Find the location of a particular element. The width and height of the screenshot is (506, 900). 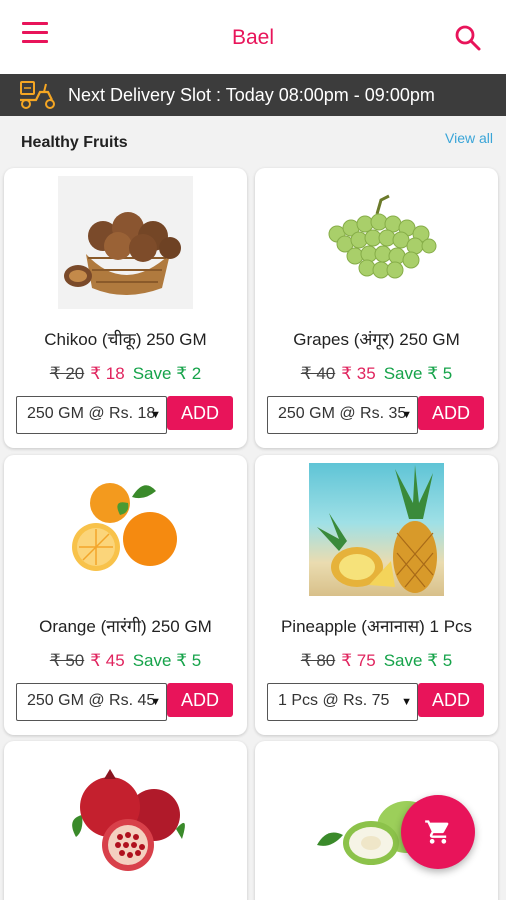

cart-icon is located at coordinates (437, 832).